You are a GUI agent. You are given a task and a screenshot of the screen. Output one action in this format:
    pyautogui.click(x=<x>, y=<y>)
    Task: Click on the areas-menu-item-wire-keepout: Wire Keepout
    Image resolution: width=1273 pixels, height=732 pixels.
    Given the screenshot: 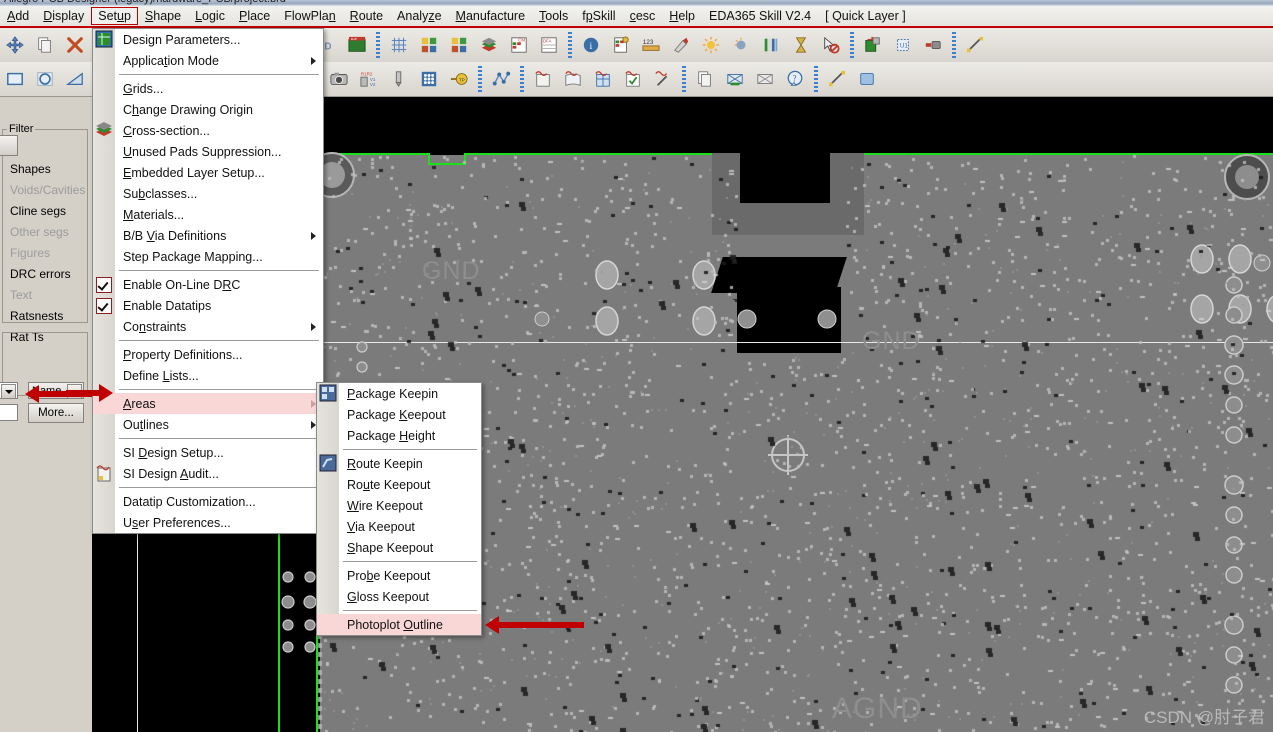 What is the action you would take?
    pyautogui.click(x=399, y=505)
    